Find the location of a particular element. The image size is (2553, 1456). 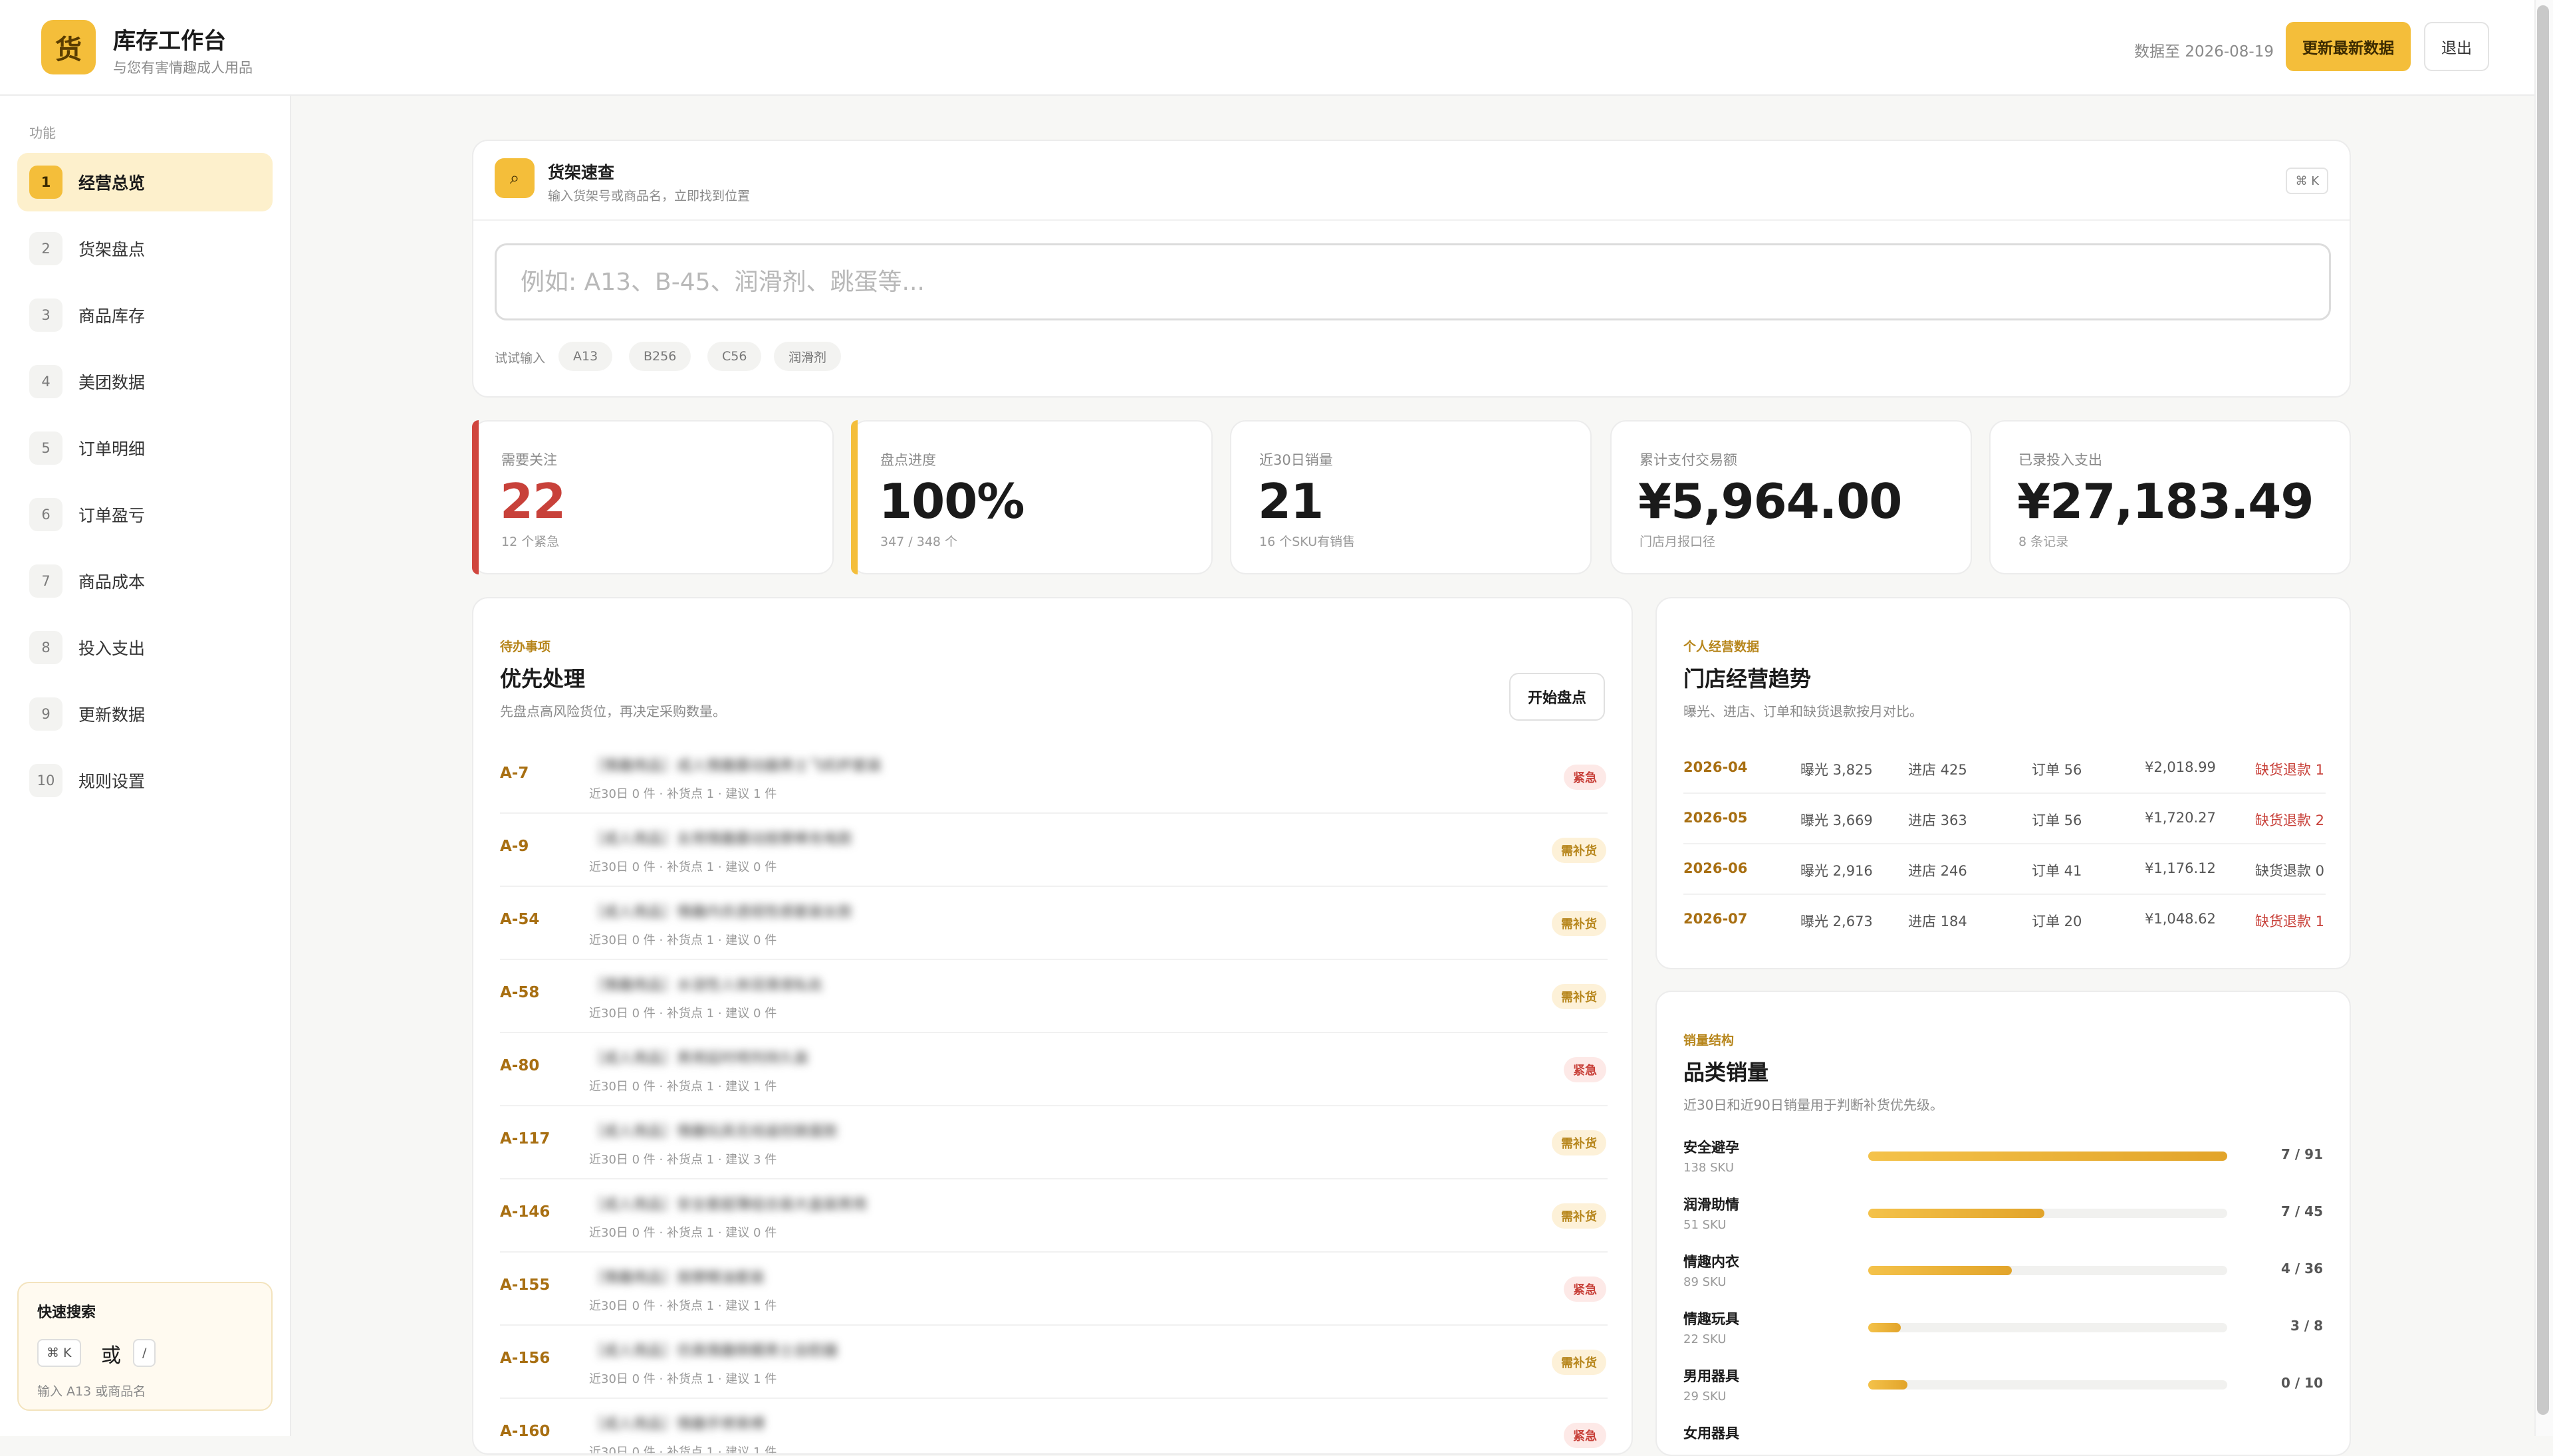

trend-amount: ¥1,048.62 is located at coordinates (2180, 919).